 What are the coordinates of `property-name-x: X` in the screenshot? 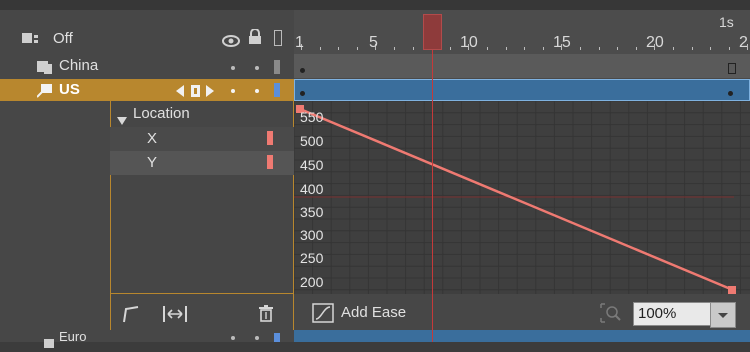 It's located at (152, 138).